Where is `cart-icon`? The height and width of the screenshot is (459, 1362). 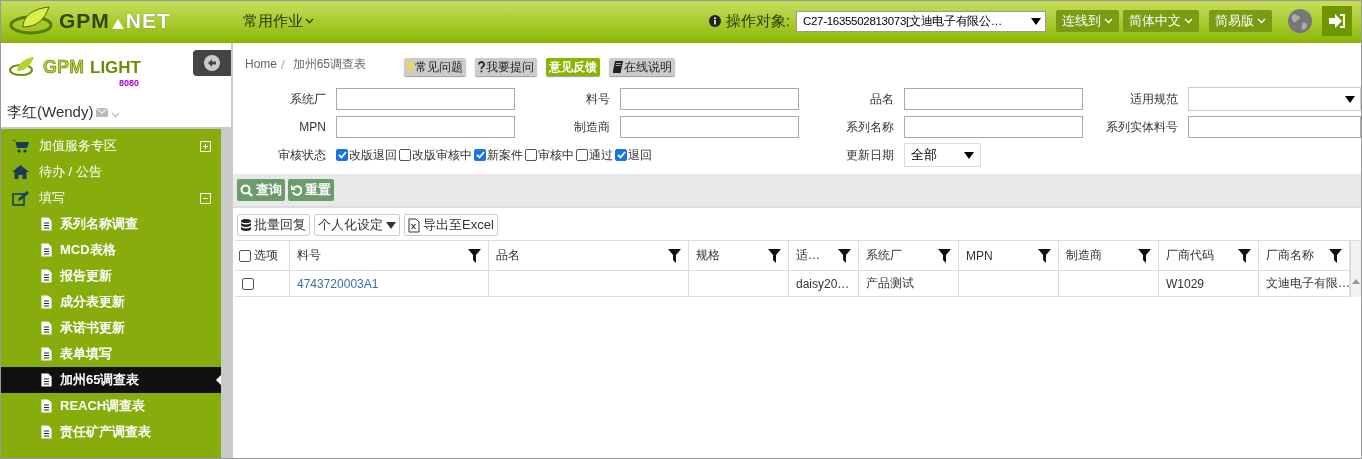
cart-icon is located at coordinates (20, 146).